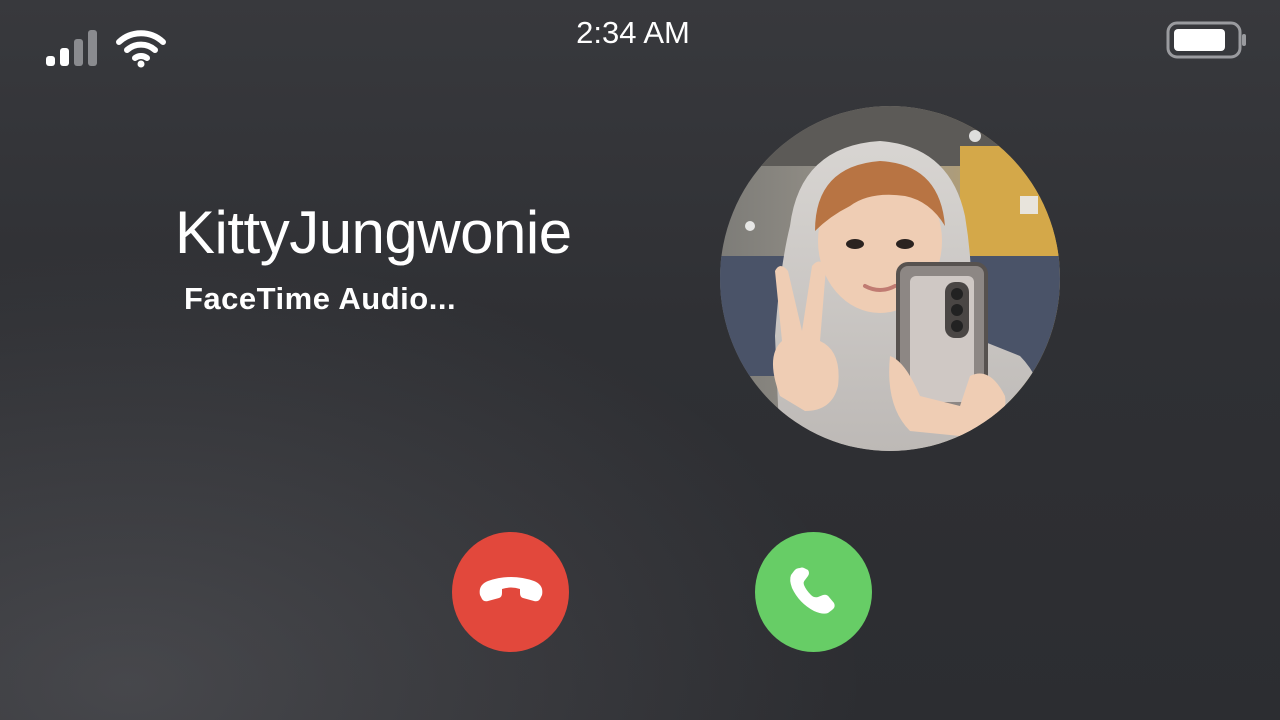  I want to click on phone-icon, so click(814, 592).